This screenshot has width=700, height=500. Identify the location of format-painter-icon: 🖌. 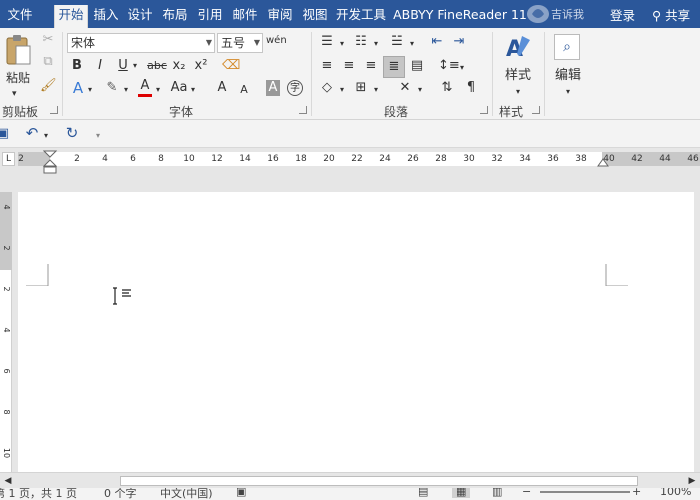
(48, 86).